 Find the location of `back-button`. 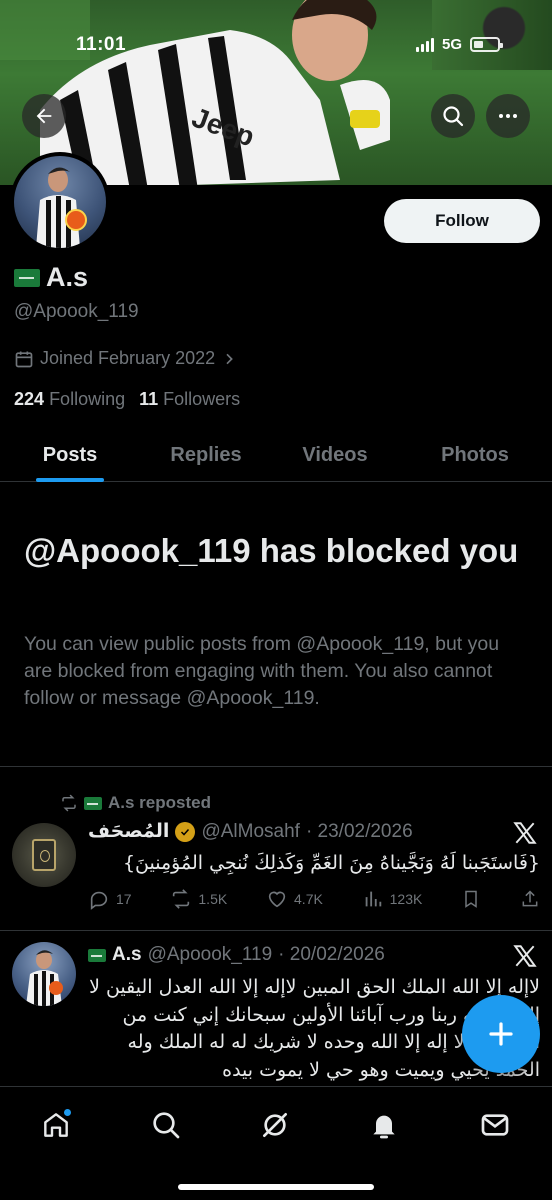

back-button is located at coordinates (44, 116).